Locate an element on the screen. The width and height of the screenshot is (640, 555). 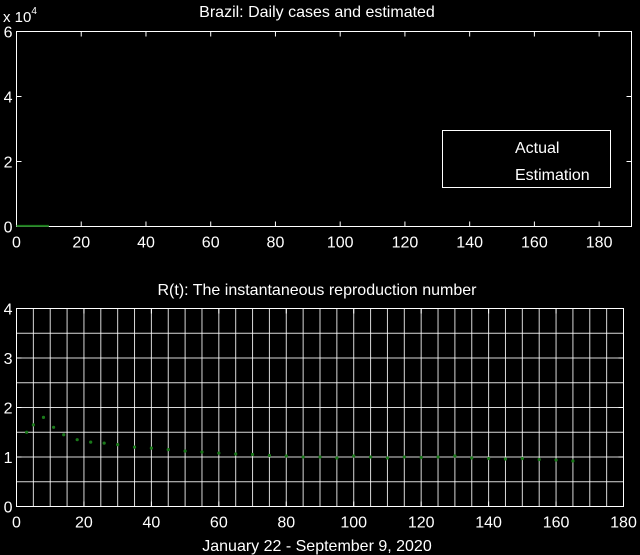
legend-entry: Actual is located at coordinates (537, 148).